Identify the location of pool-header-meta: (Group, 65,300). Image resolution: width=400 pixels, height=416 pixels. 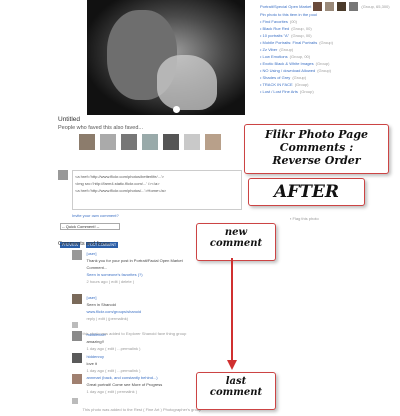
(375, 6).